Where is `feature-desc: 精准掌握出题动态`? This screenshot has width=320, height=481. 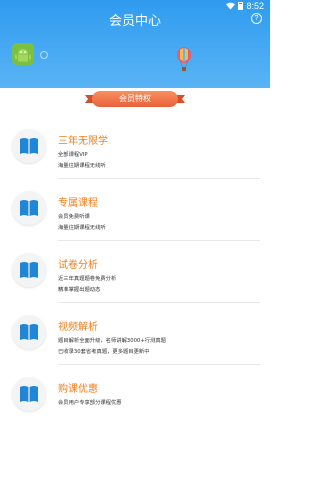
feature-desc: 精准掌握出题动态 is located at coordinates (79, 290).